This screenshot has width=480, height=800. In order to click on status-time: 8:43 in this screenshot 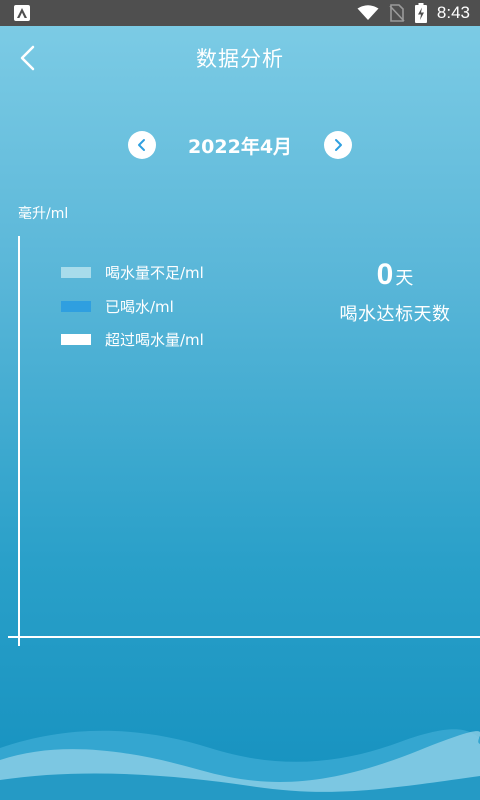, I will do `click(453, 12)`.